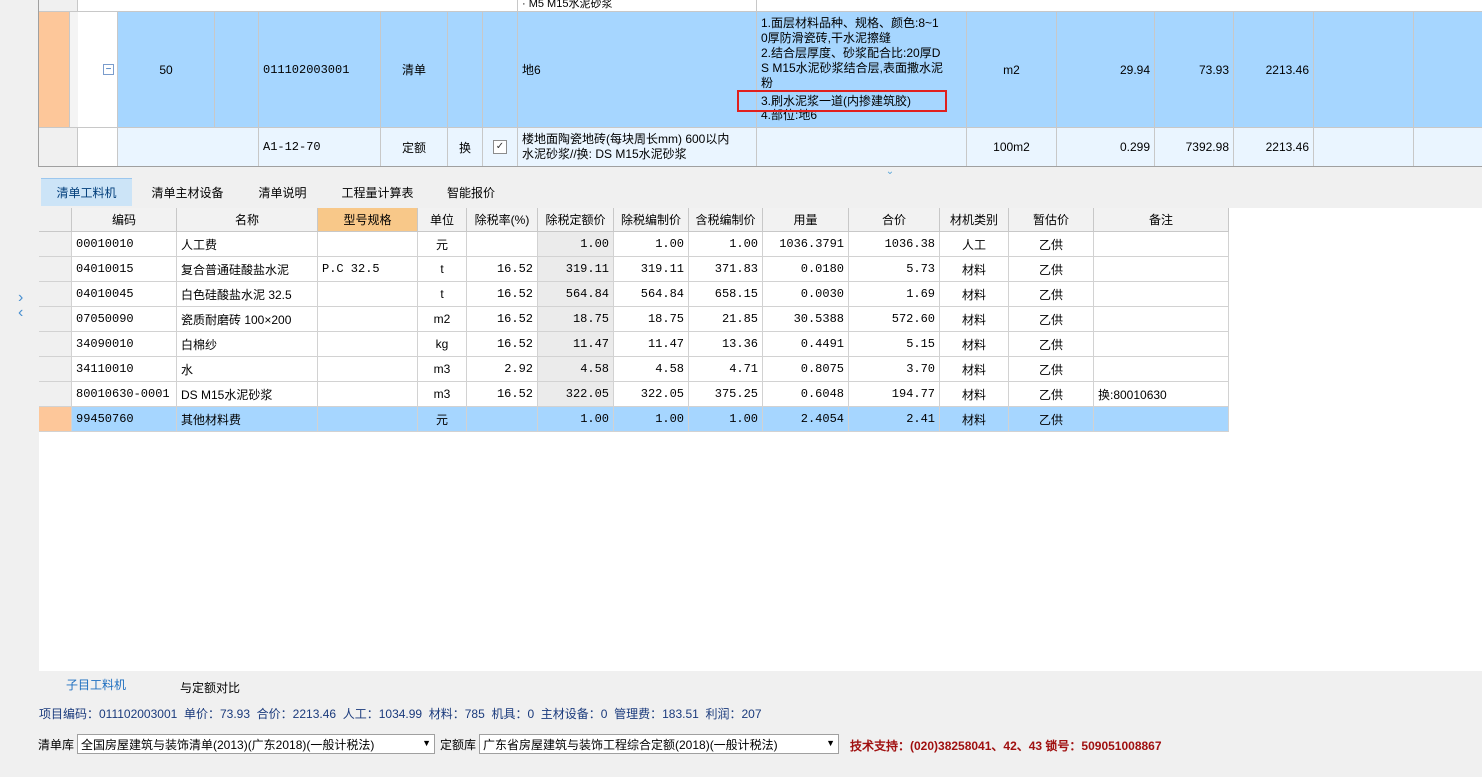 Image resolution: width=1482 pixels, height=777 pixels. I want to click on cell-code: 99450760, so click(124, 419).